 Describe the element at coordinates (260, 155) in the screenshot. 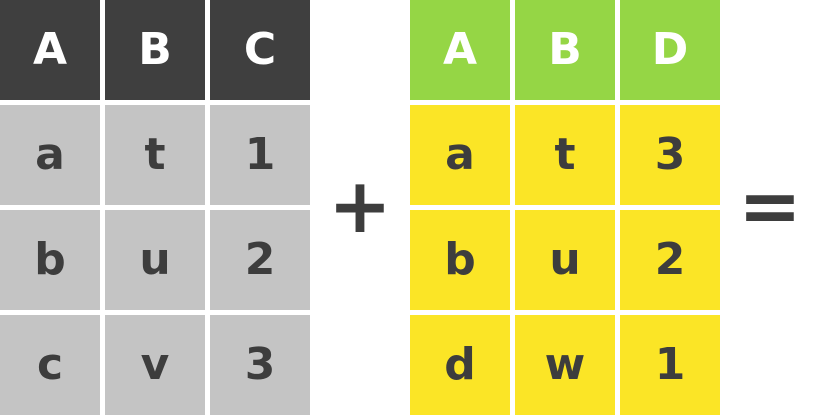

I see `left-table-cell: 1` at that location.